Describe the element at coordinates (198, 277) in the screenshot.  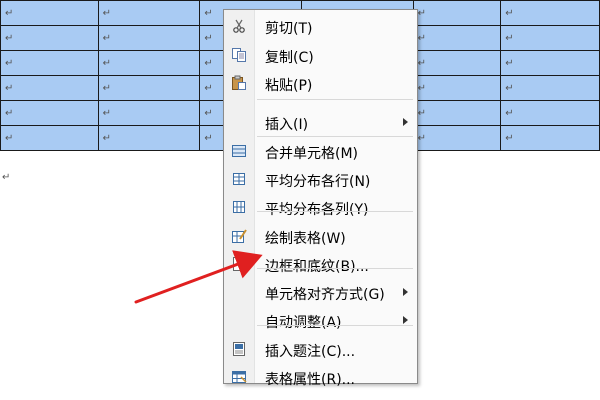
I see `annotation-arrow` at that location.